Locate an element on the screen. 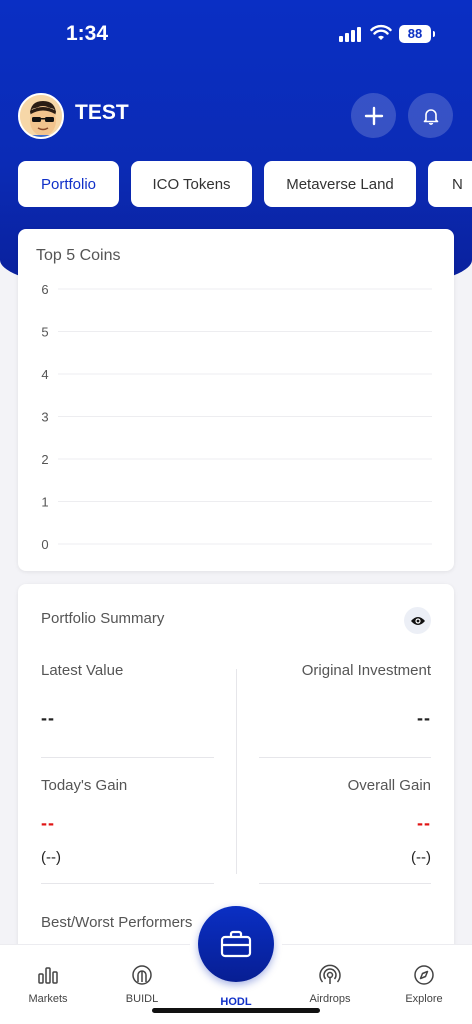  hodl-fab-button is located at coordinates (236, 944).